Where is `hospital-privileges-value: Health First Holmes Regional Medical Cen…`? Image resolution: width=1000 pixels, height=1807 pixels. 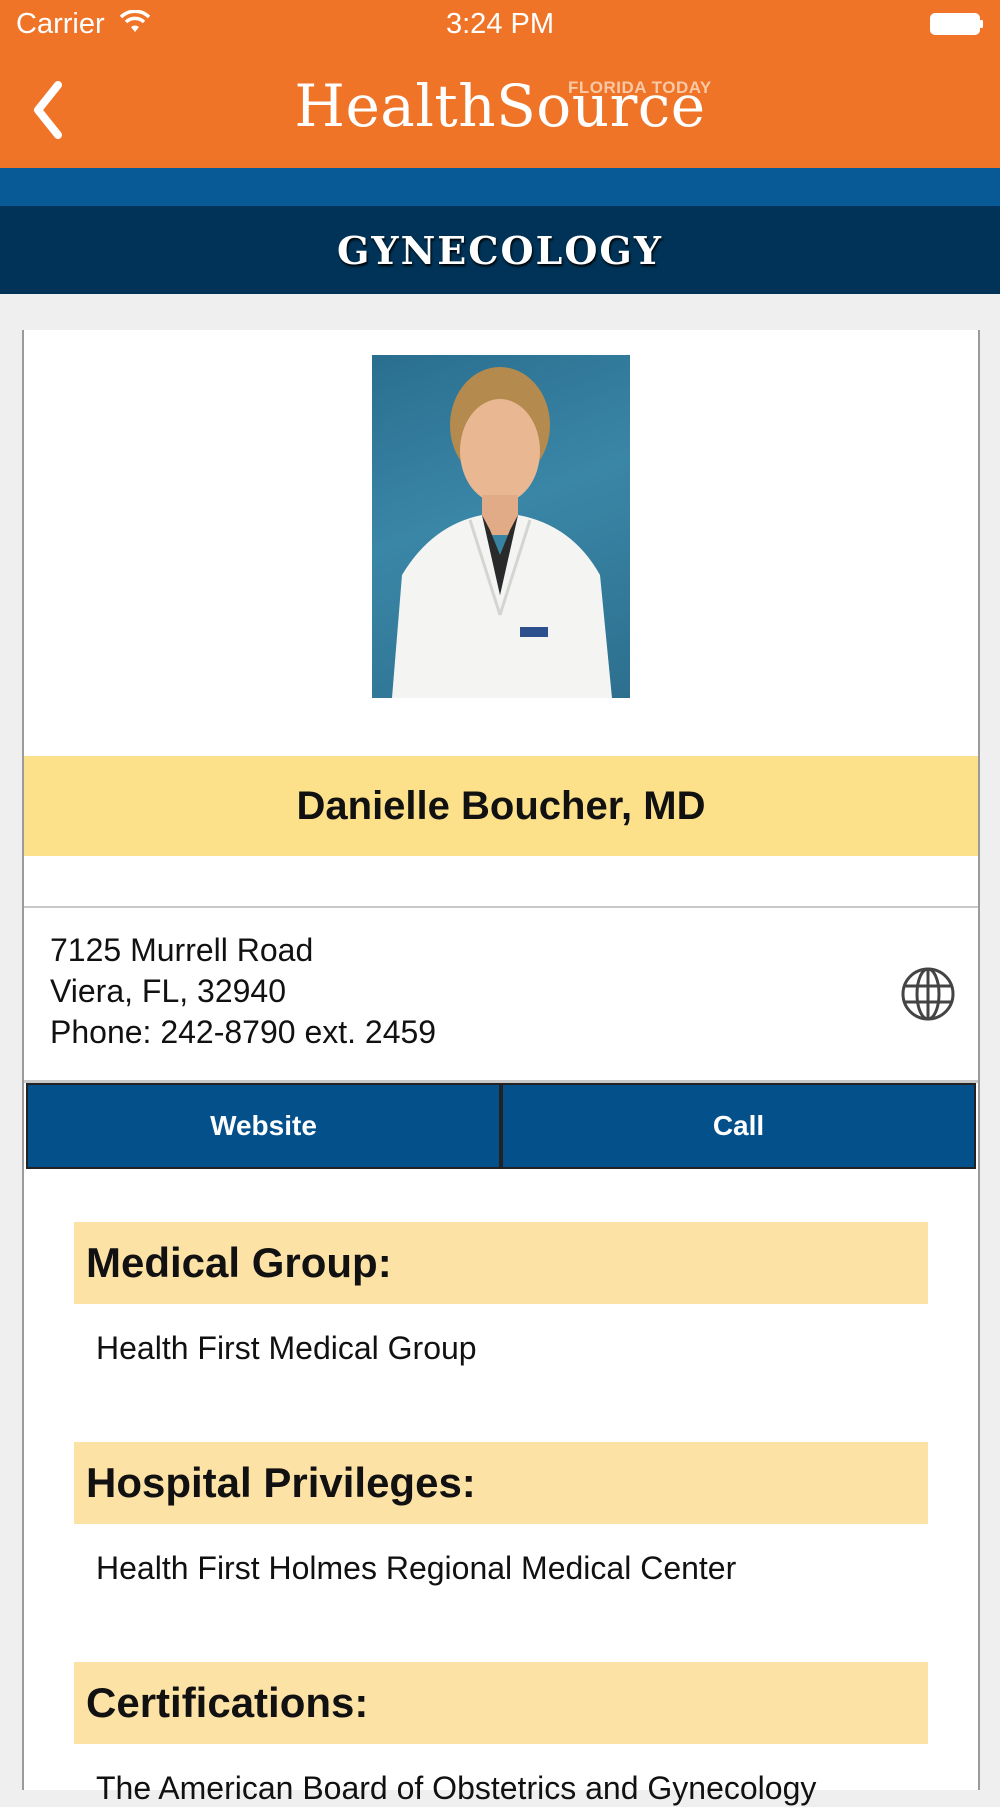 hospital-privileges-value: Health First Holmes Regional Medical Cen… is located at coordinates (416, 1568).